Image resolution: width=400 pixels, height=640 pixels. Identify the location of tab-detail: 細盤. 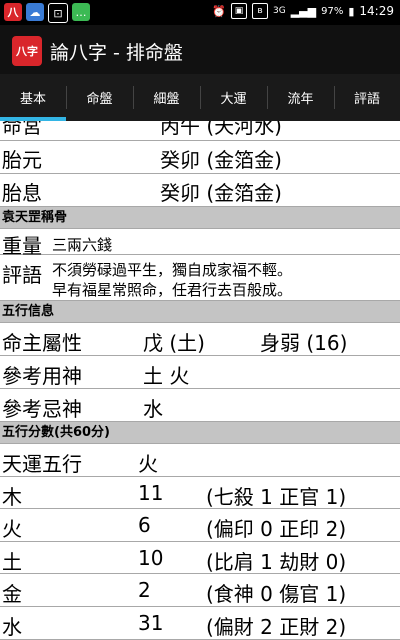
(166, 97).